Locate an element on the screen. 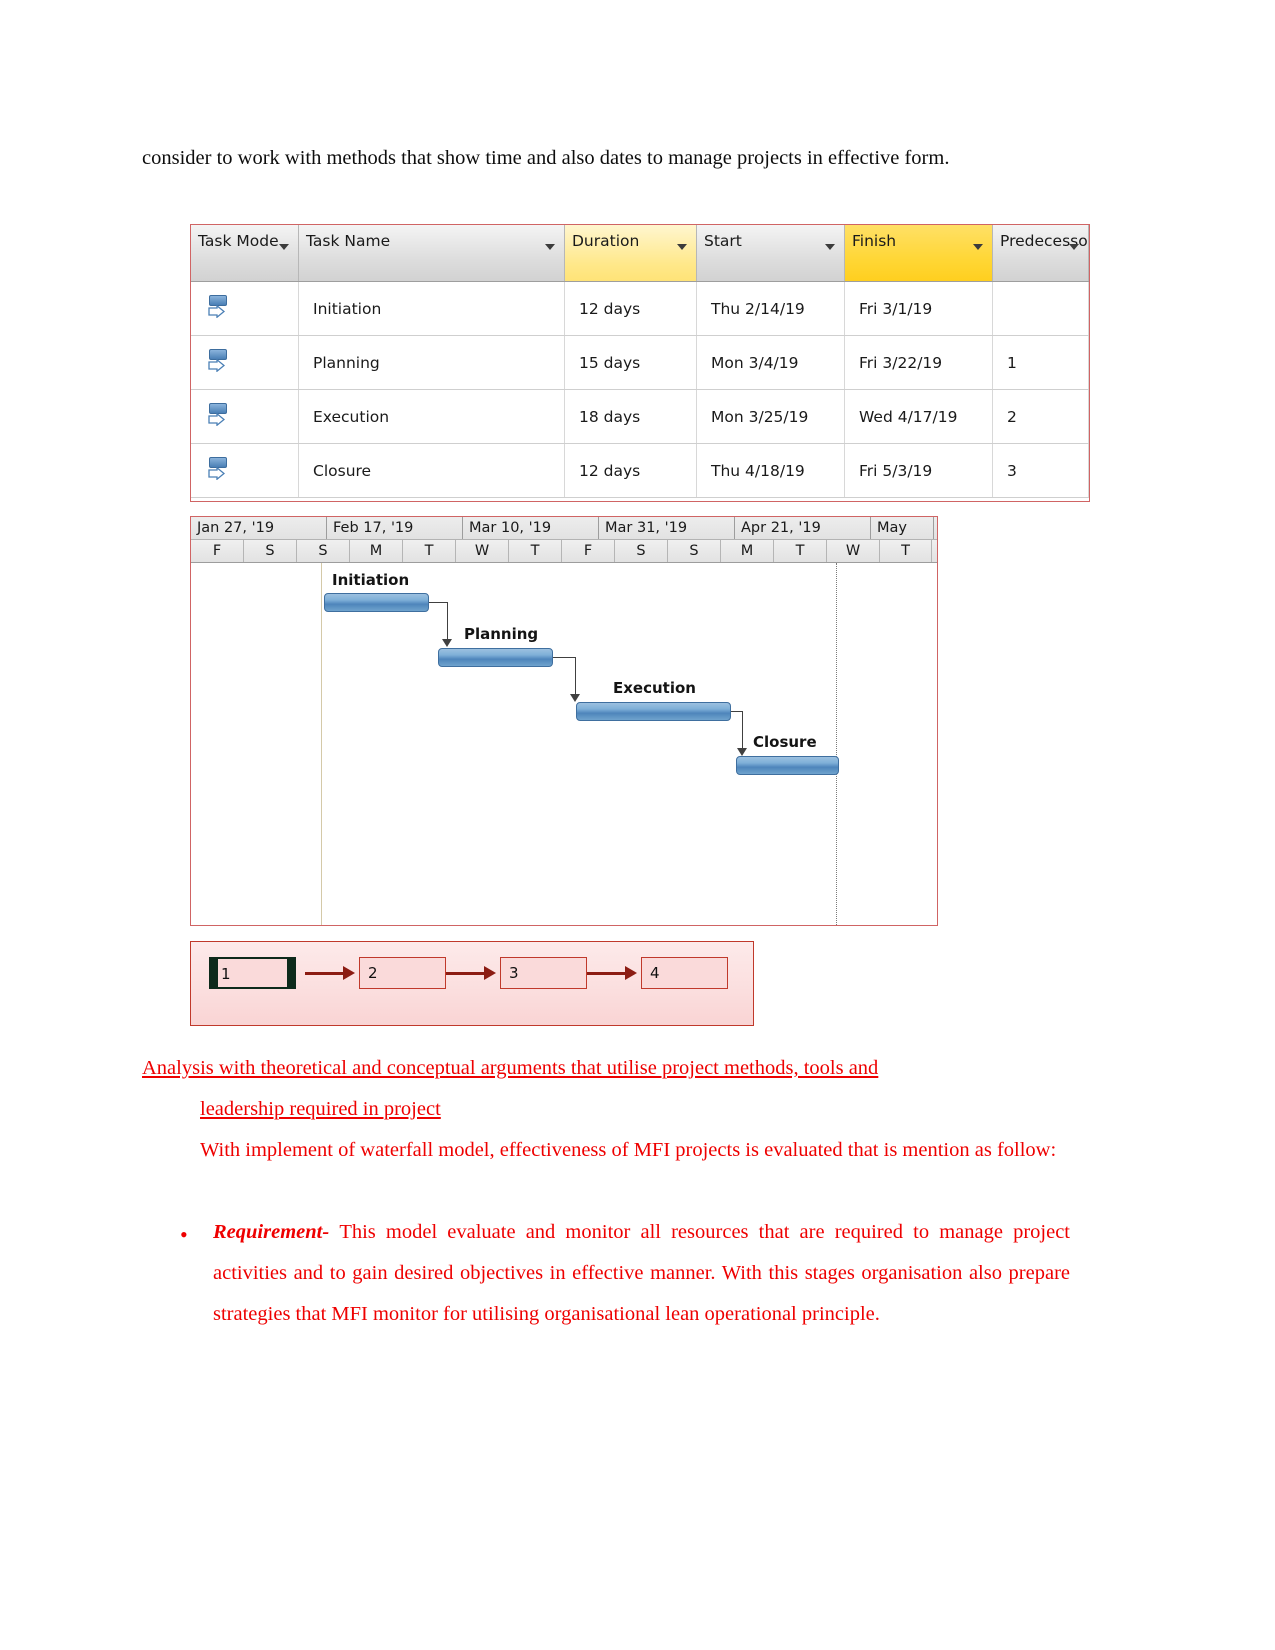 The height and width of the screenshot is (1650, 1275). cell-finish: Wed 4/17/19 is located at coordinates (918, 416).